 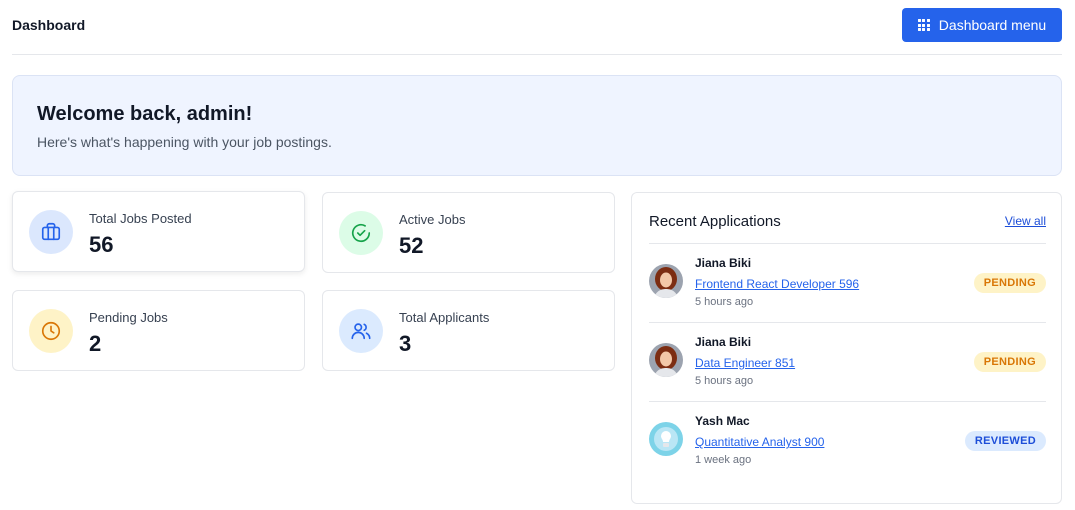 What do you see at coordinates (444, 317) in the screenshot?
I see `stat-label: Total Applicants` at bounding box center [444, 317].